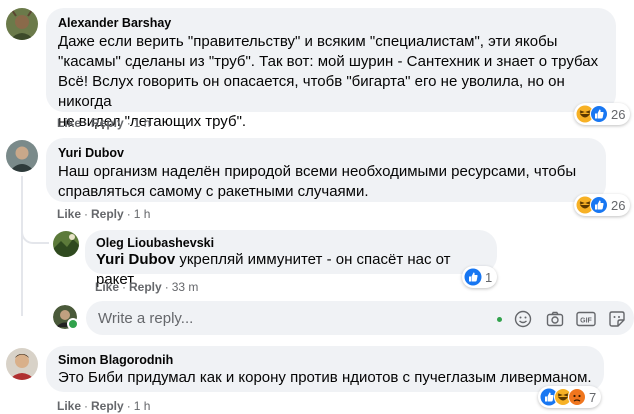 The width and height of the screenshot is (634, 414). I want to click on svg-text: GIF, so click(586, 321).